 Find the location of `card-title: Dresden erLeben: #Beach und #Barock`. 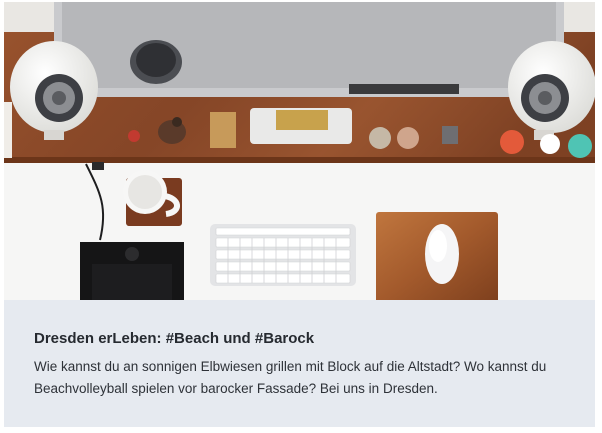

card-title: Dresden erLeben: #Beach und #Barock is located at coordinates (174, 338).